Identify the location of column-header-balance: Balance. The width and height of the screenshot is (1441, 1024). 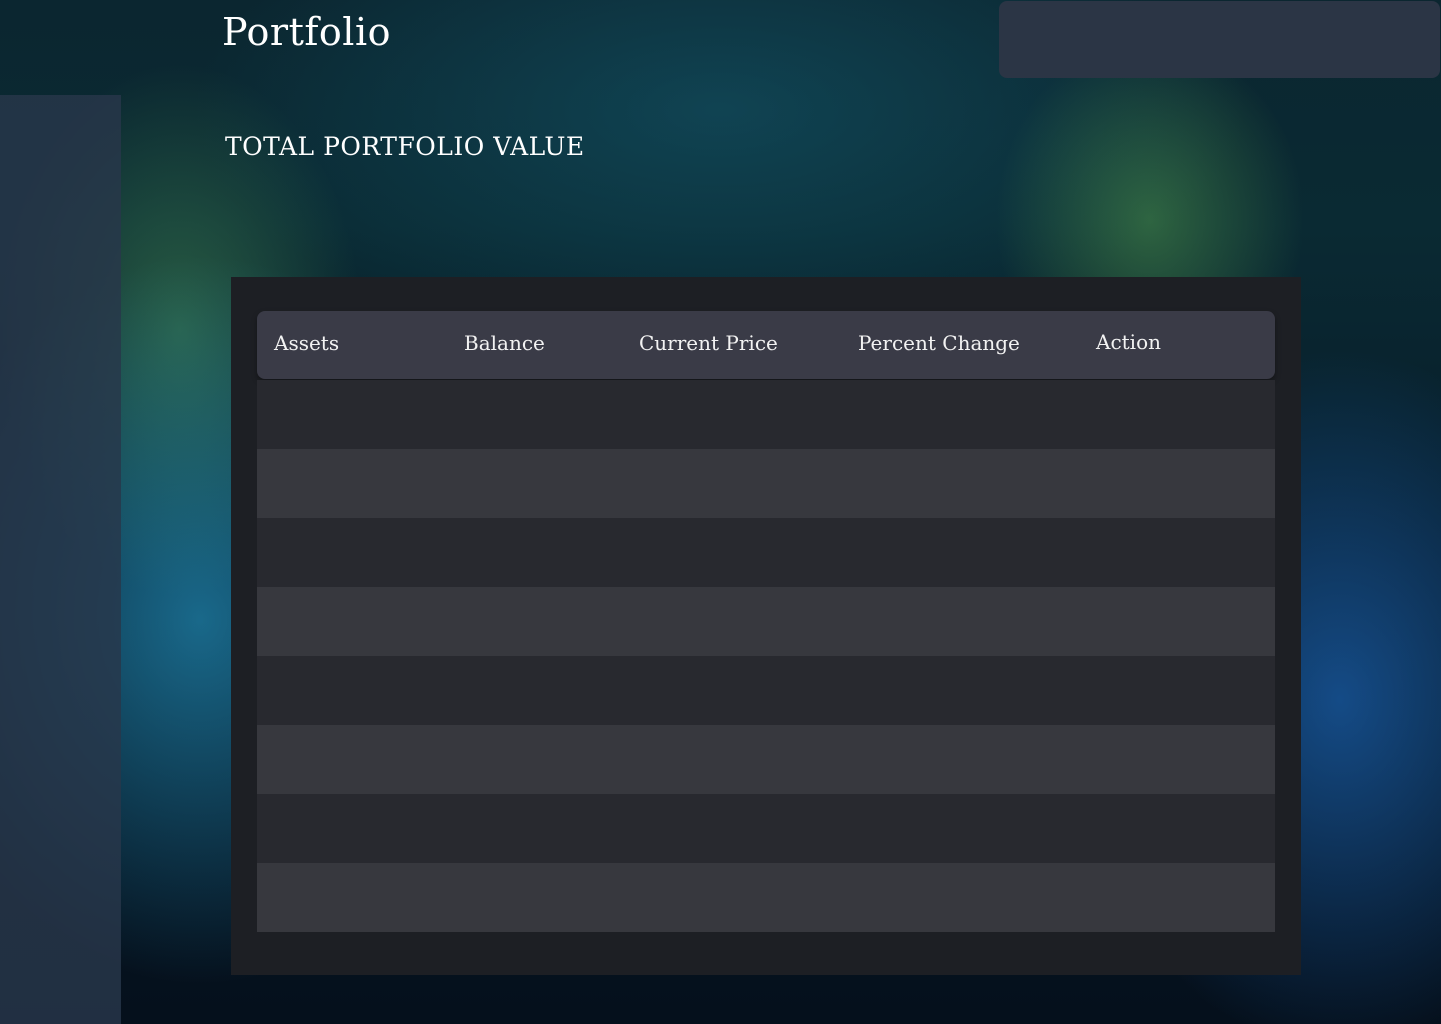
(504, 343).